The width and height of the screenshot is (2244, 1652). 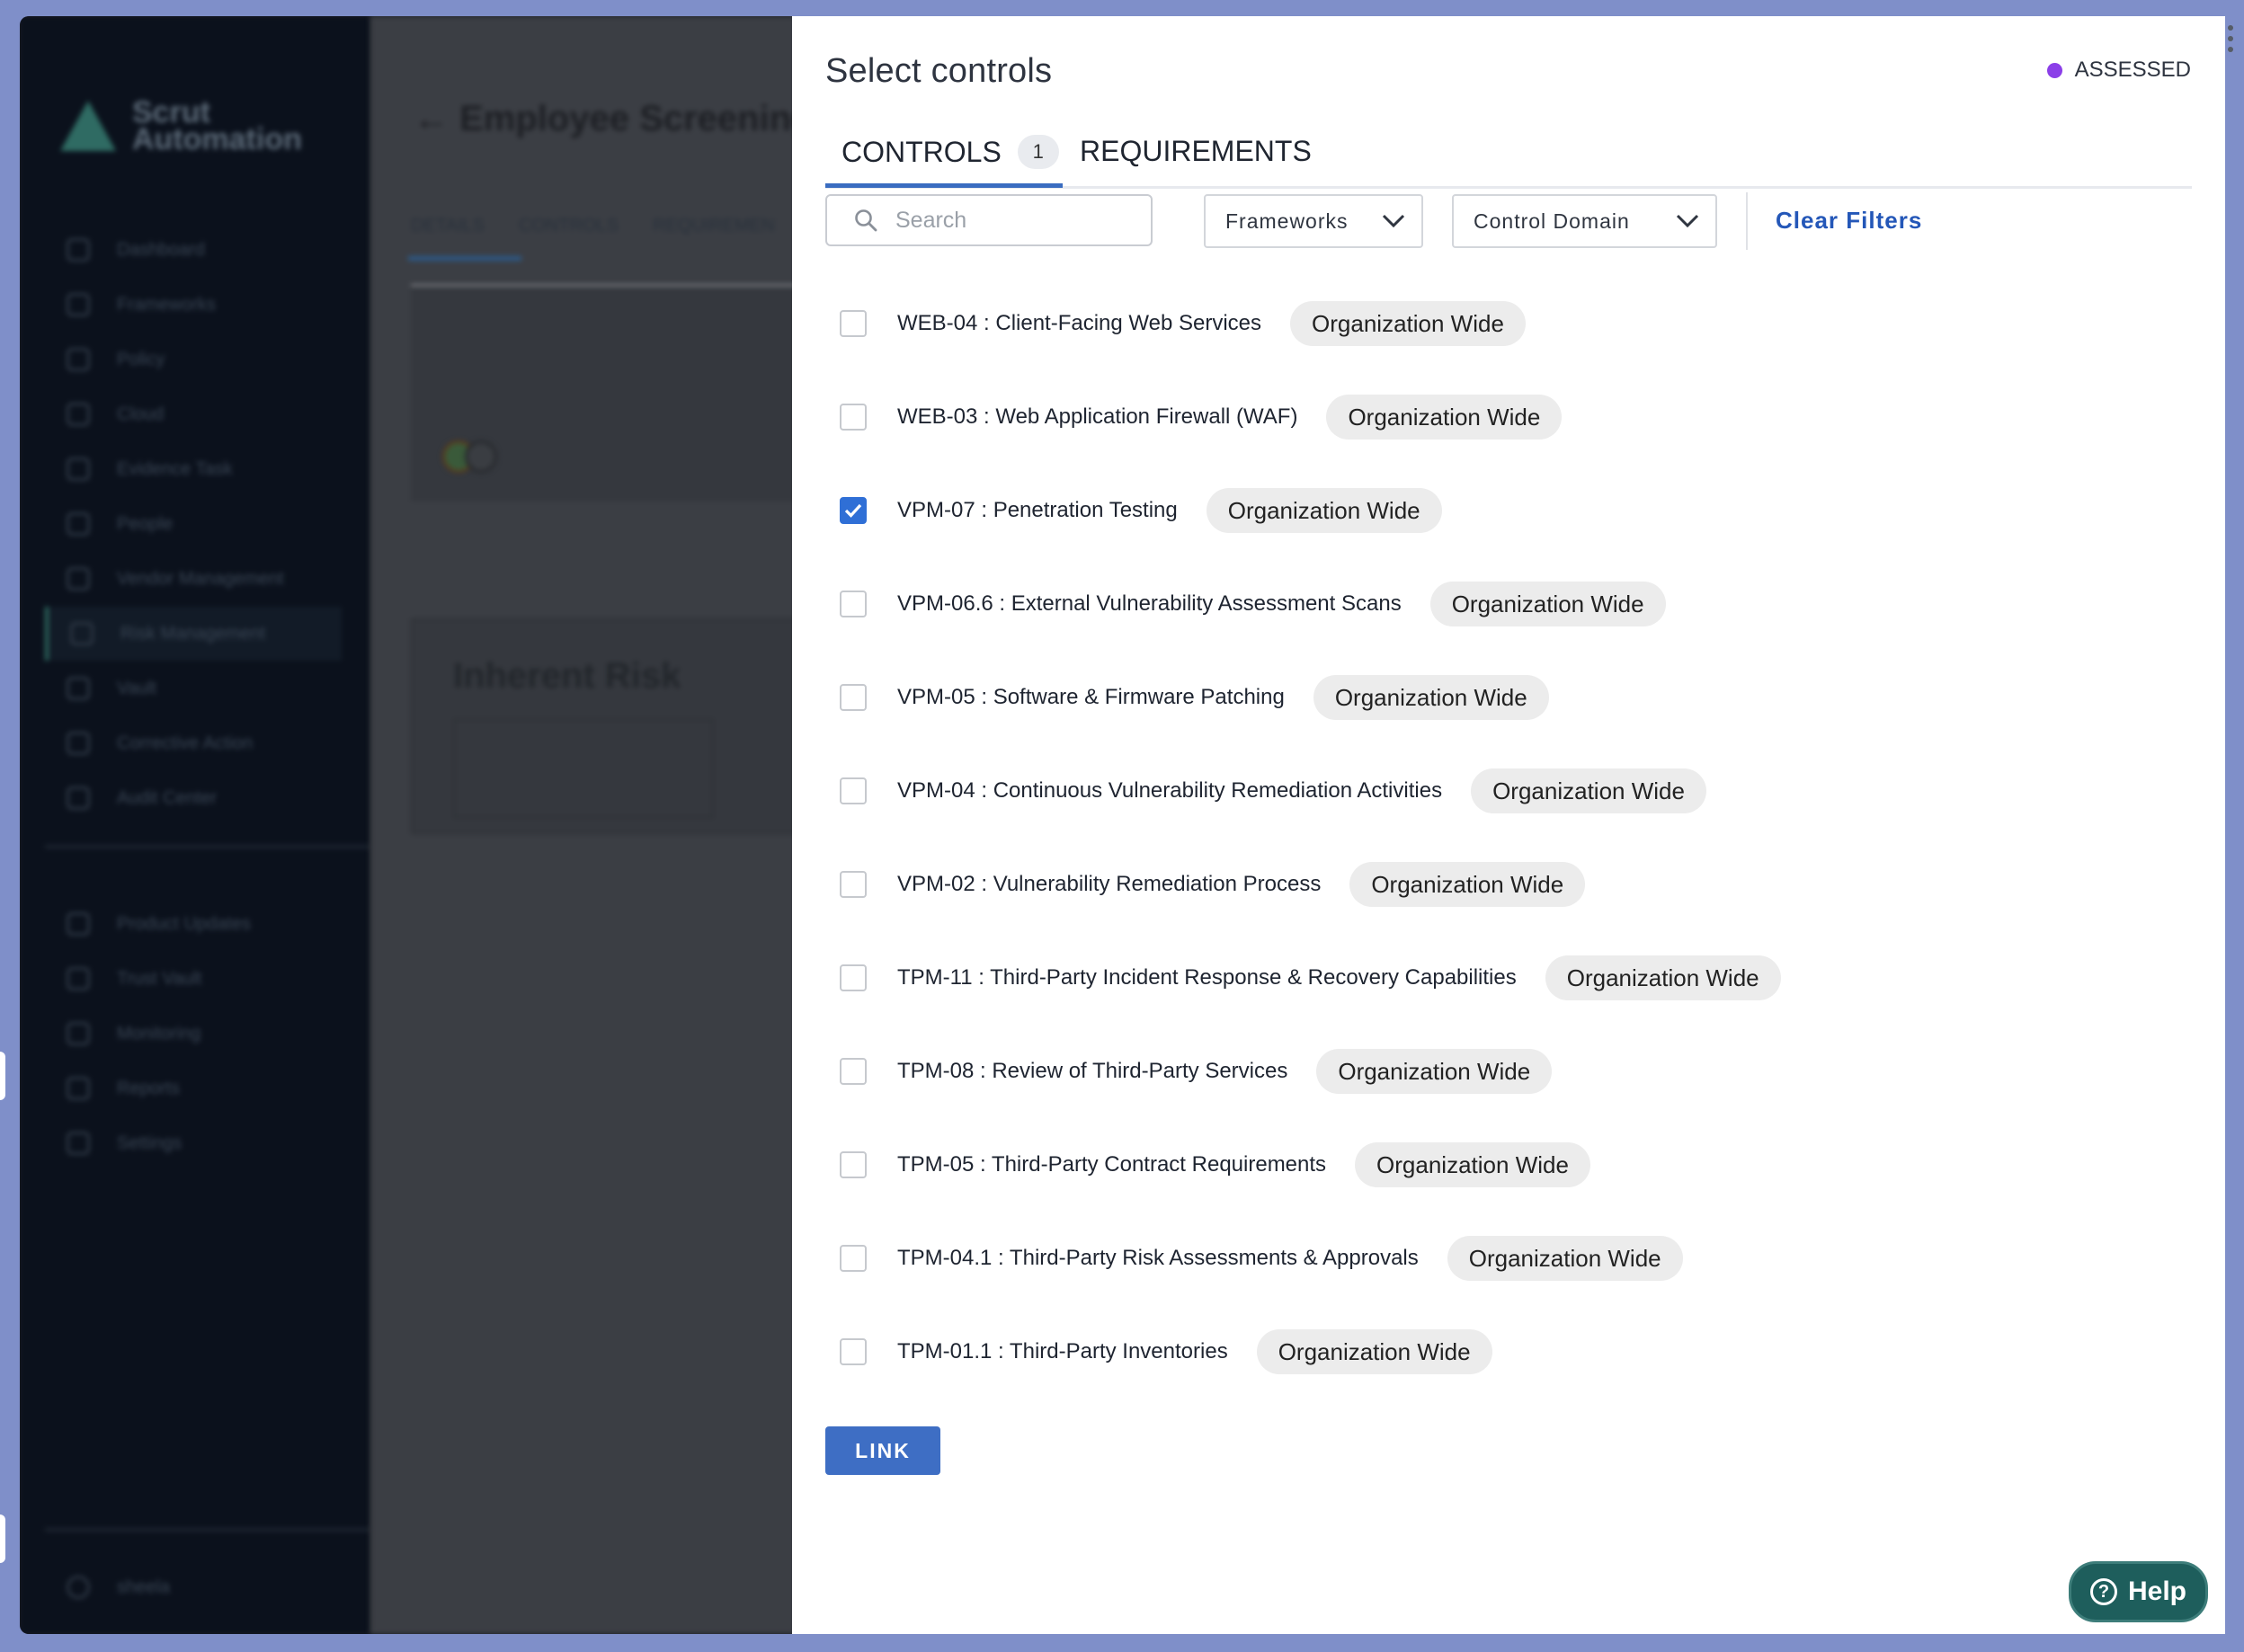 I want to click on control-label: TPM-01.1 : Third-Party Inventories, so click(x=1062, y=1351).